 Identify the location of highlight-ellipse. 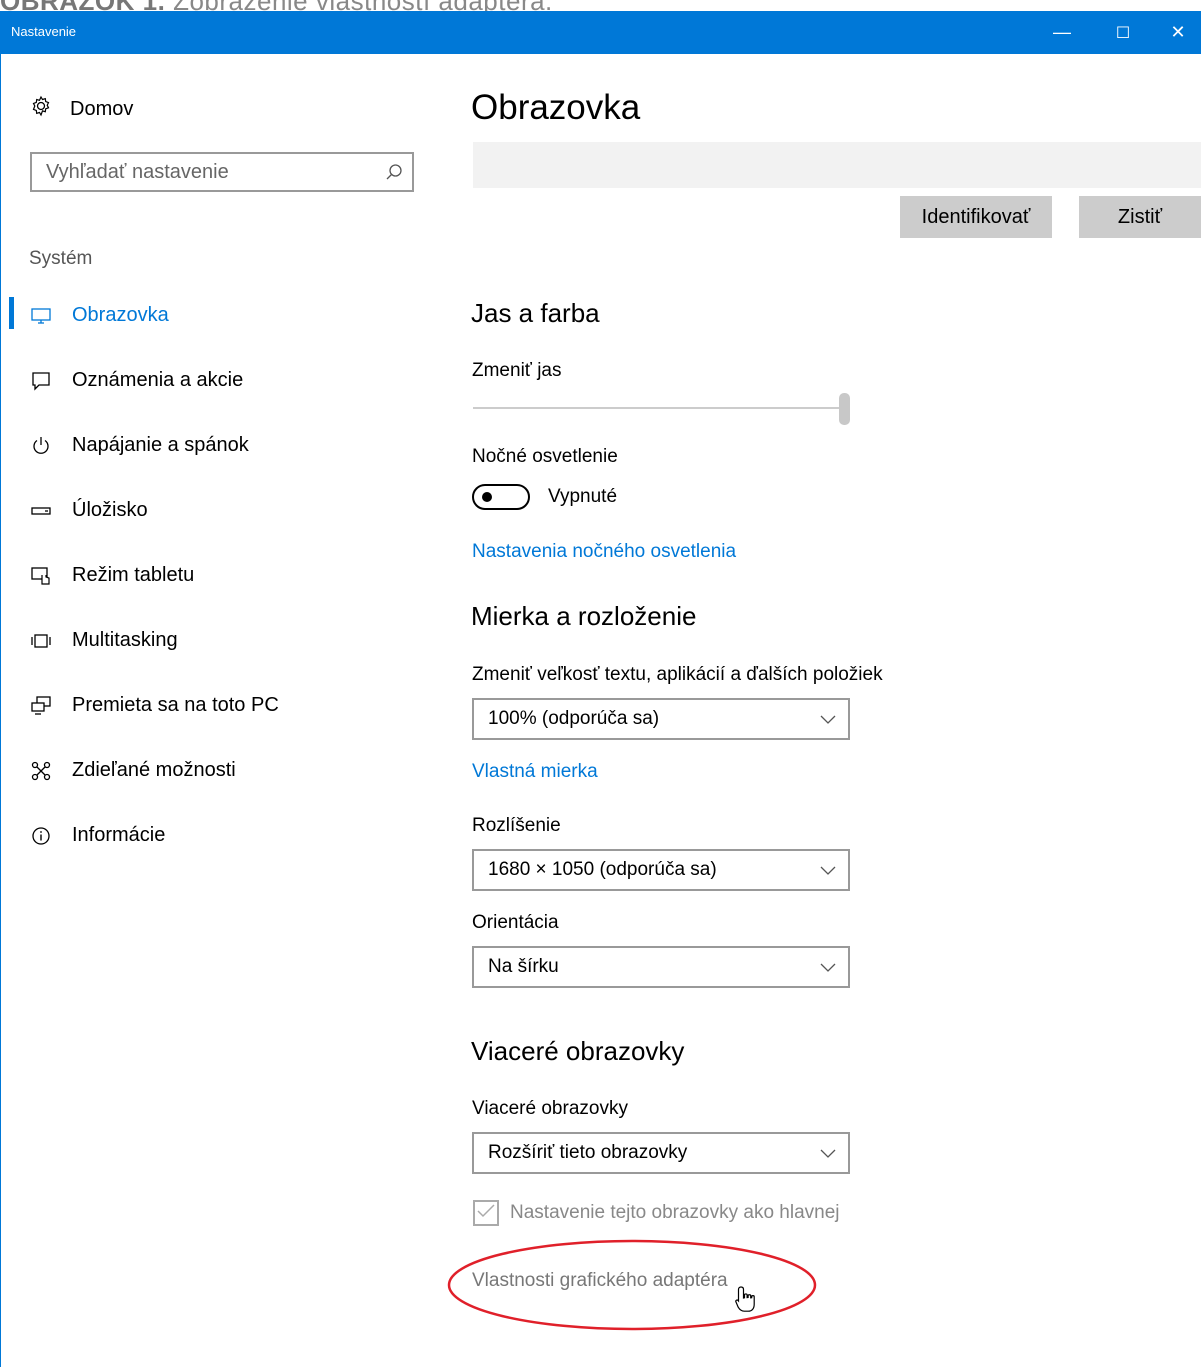
(632, 1285).